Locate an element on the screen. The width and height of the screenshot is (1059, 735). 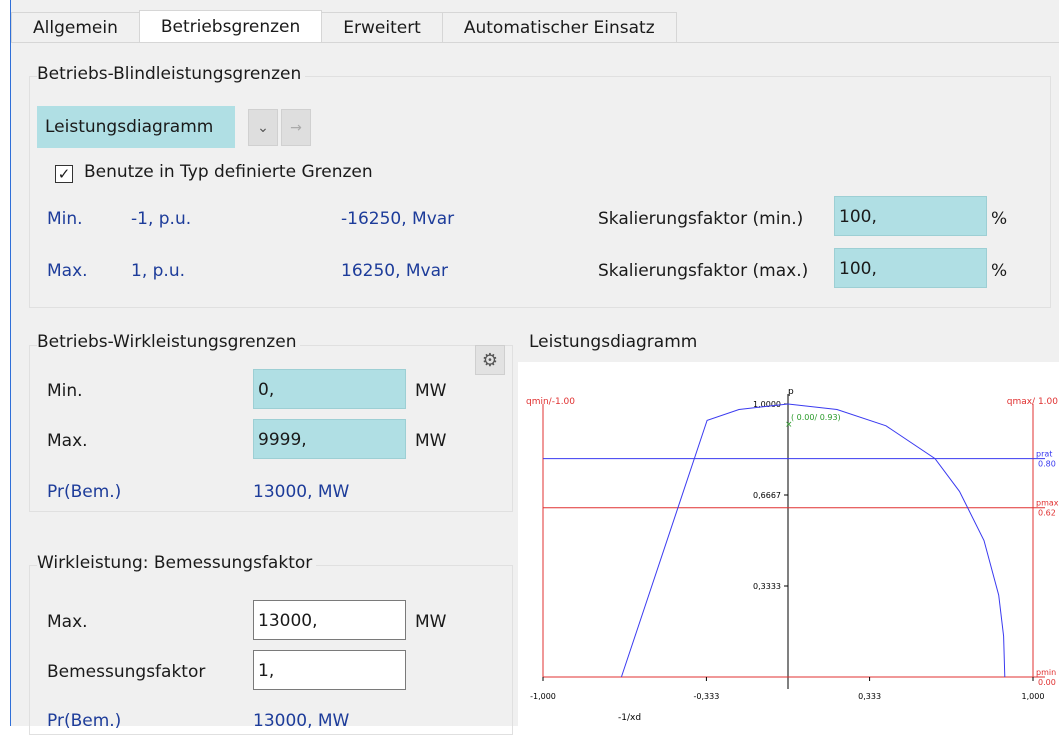
tab-betriebsgrenzen: Betriebsgrenzen is located at coordinates (230, 26).